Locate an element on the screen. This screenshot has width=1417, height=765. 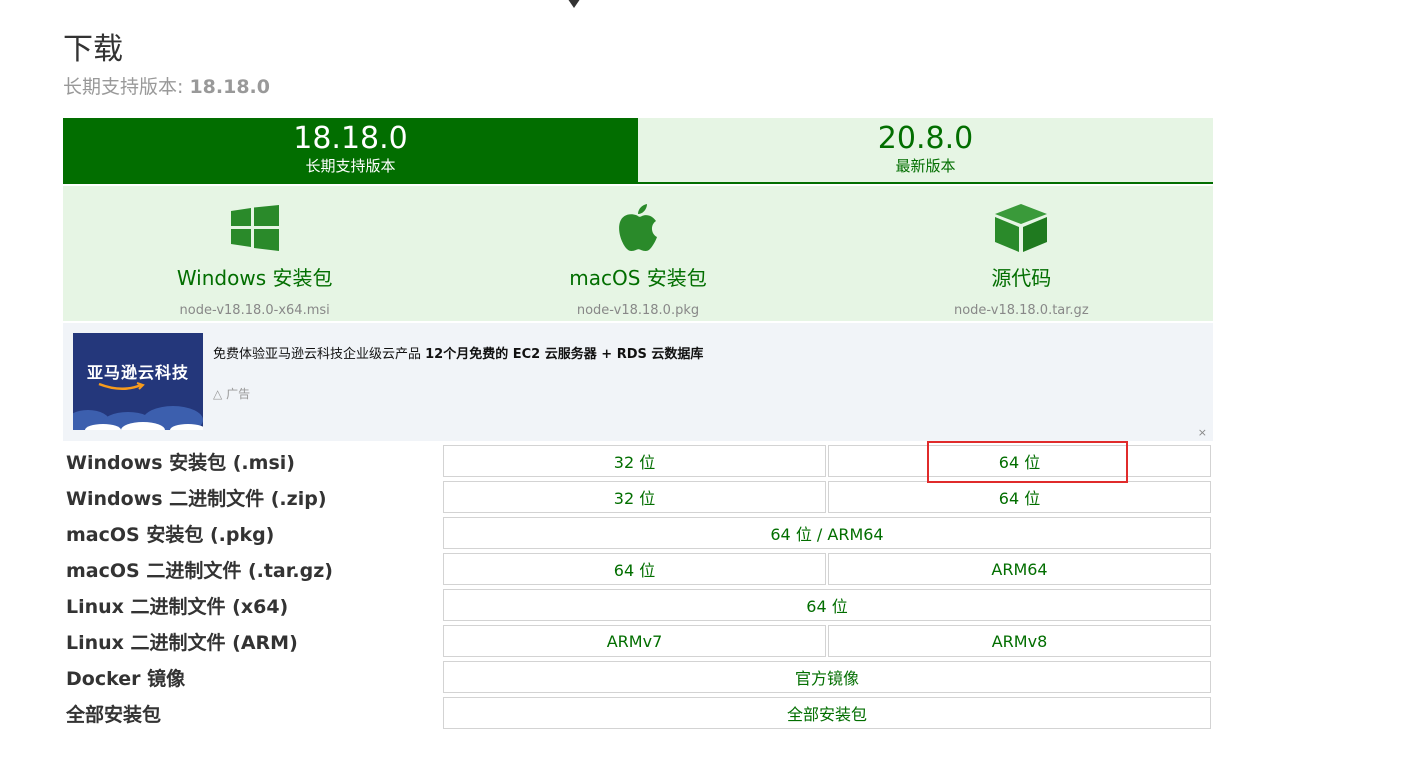
page-title: 下载 is located at coordinates (93, 49).